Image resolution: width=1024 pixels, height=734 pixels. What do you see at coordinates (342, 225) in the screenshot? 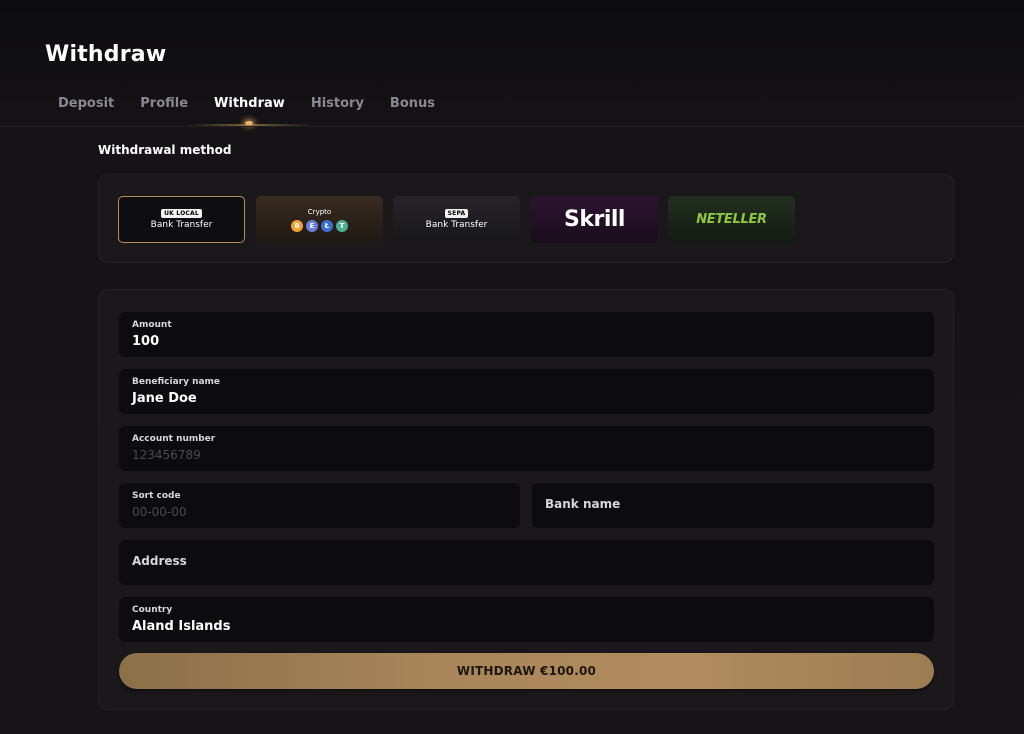
I see `tether-icon: T` at bounding box center [342, 225].